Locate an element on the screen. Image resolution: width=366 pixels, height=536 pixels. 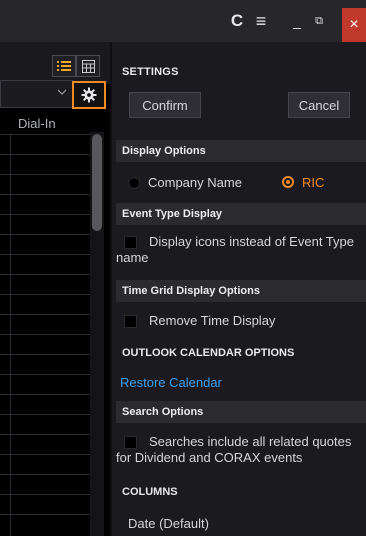
ric-label: RIC is located at coordinates (313, 182).